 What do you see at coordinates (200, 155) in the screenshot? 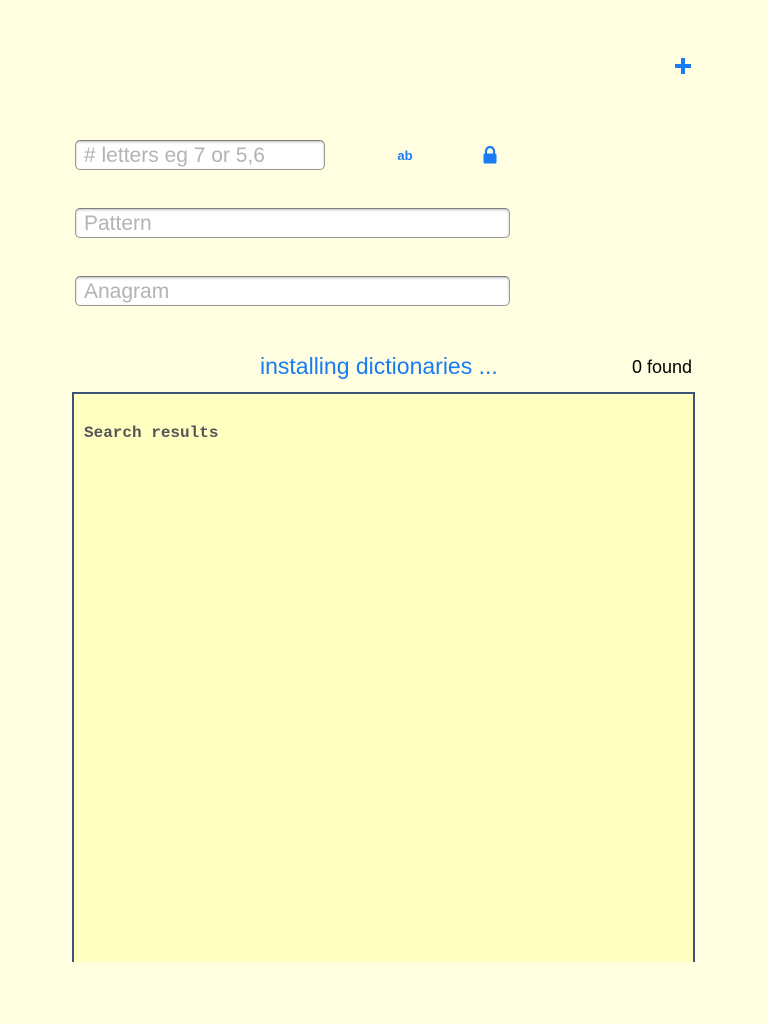
I see `letter-count-input` at bounding box center [200, 155].